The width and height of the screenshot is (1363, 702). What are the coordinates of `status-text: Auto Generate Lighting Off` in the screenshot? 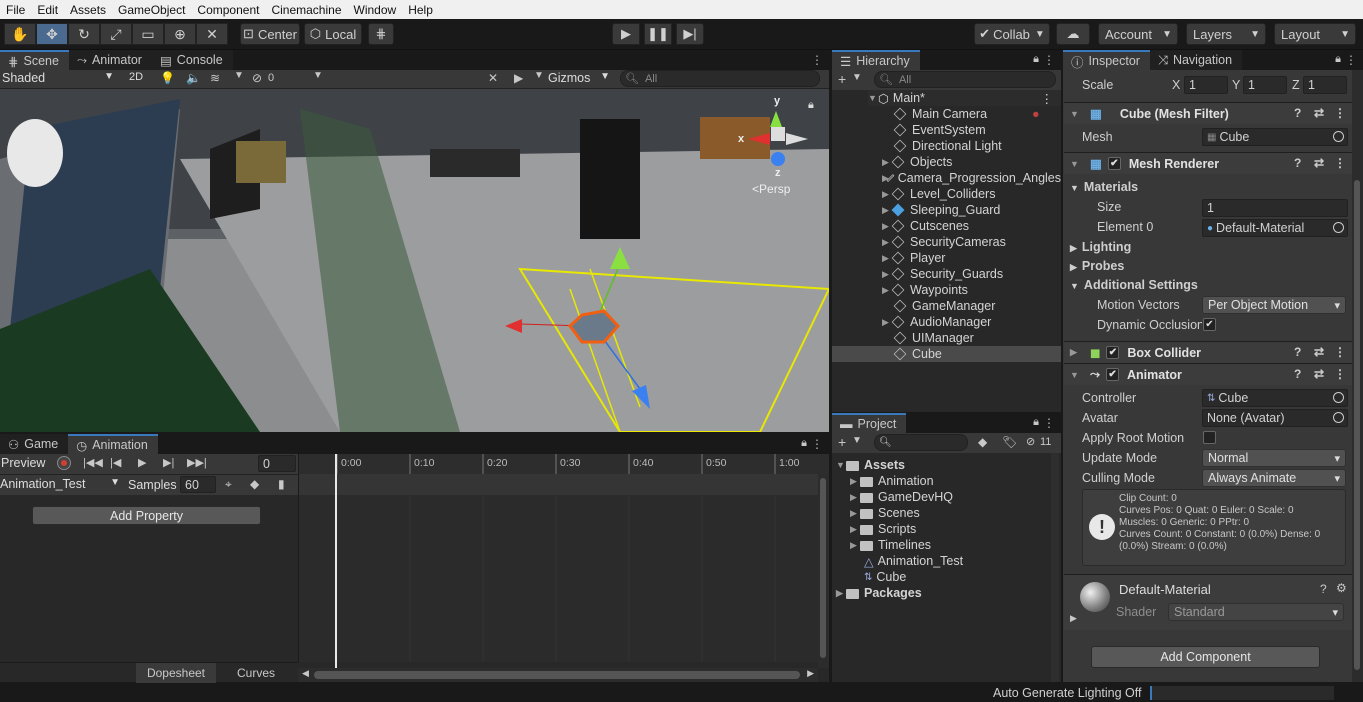 It's located at (1067, 693).